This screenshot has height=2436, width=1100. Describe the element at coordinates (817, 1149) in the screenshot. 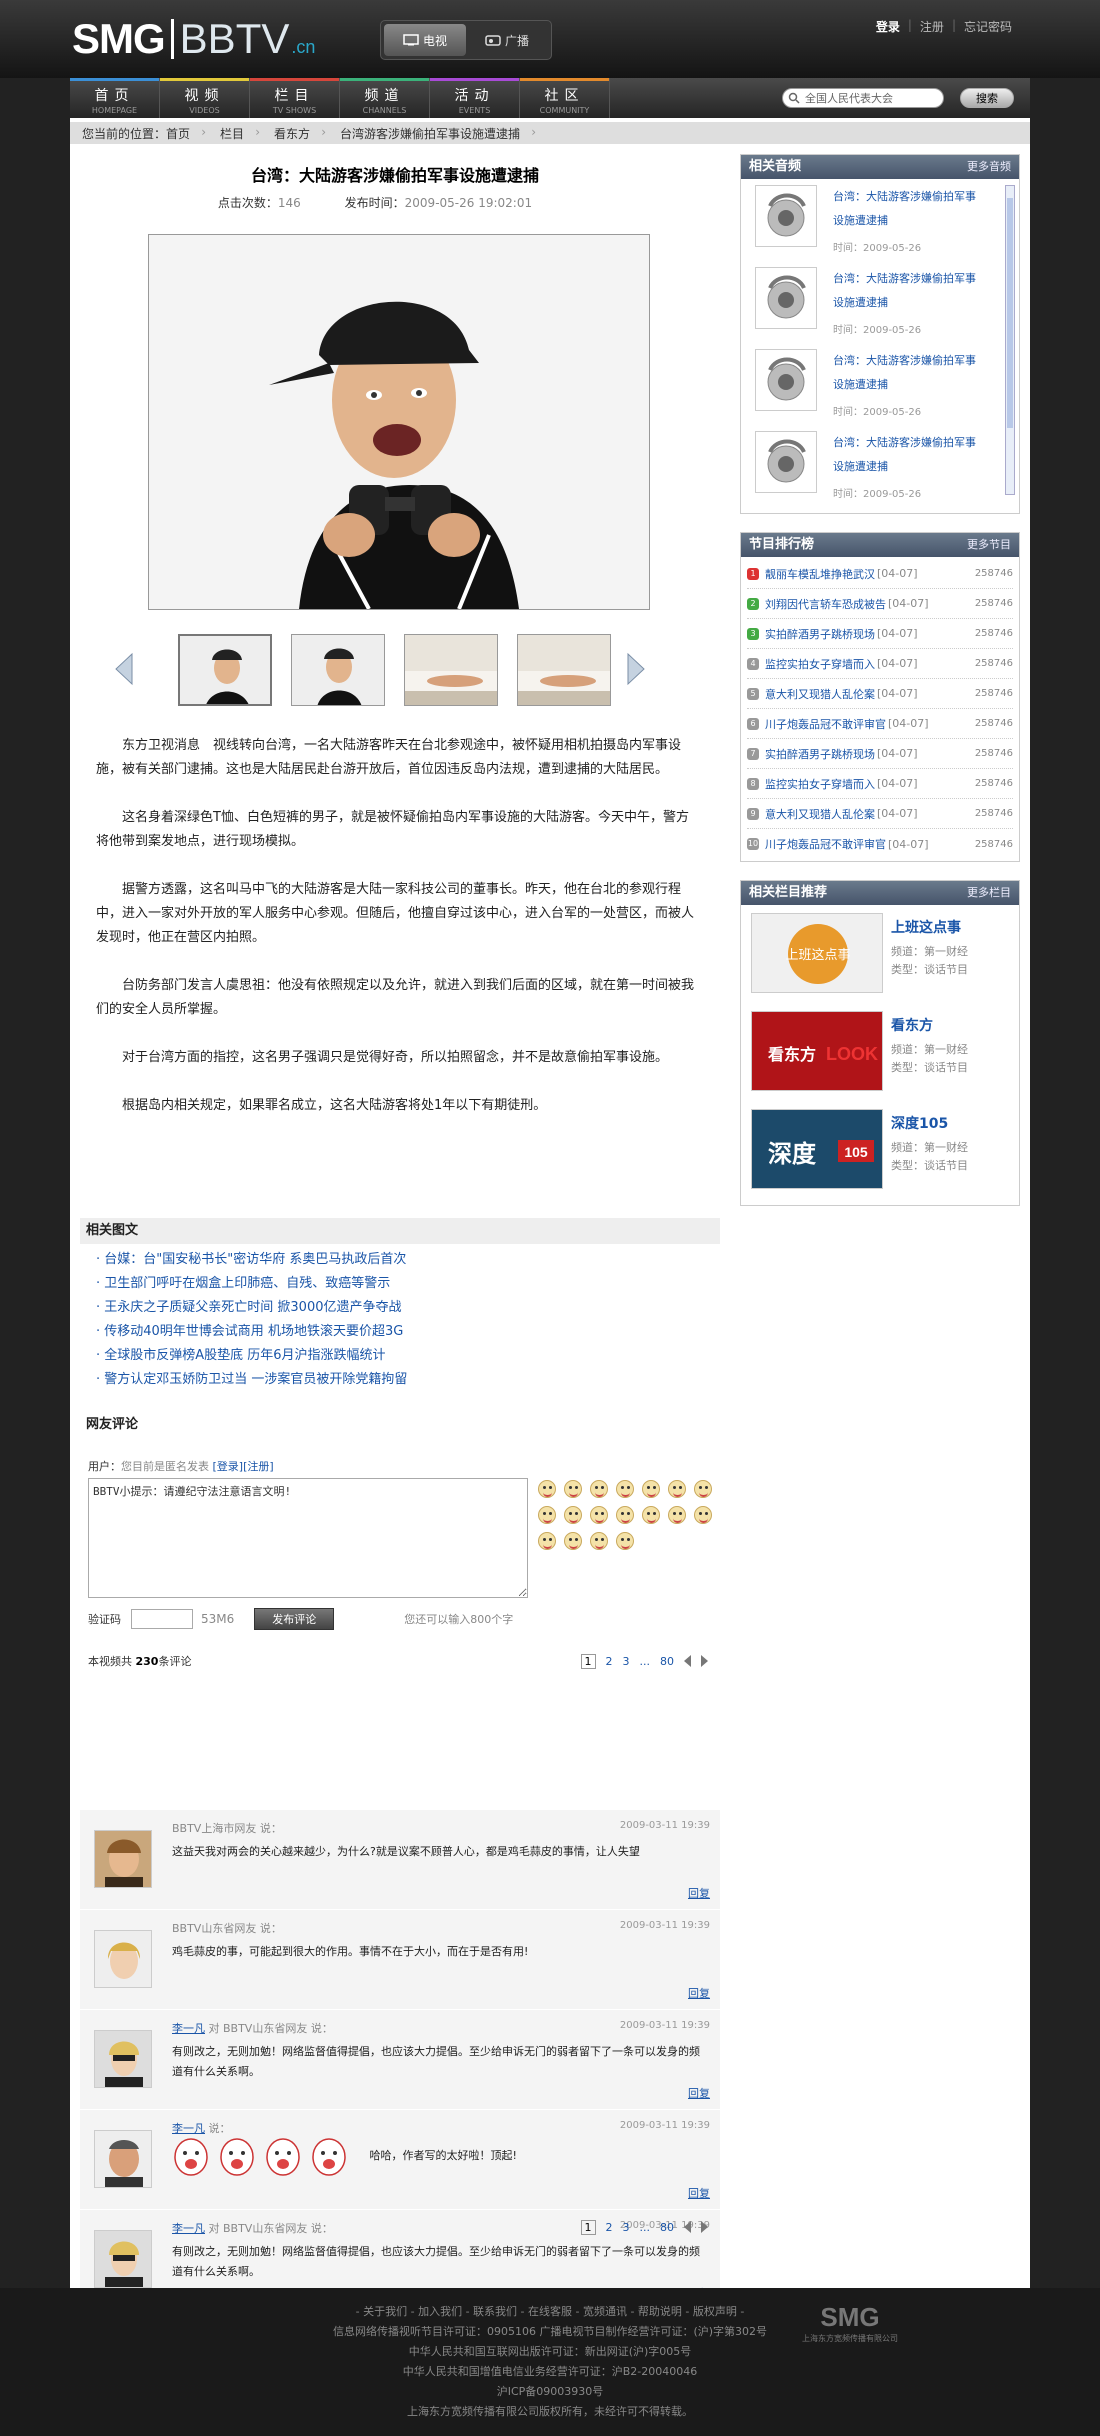

I see `program-thumbnail: 深度 105` at that location.